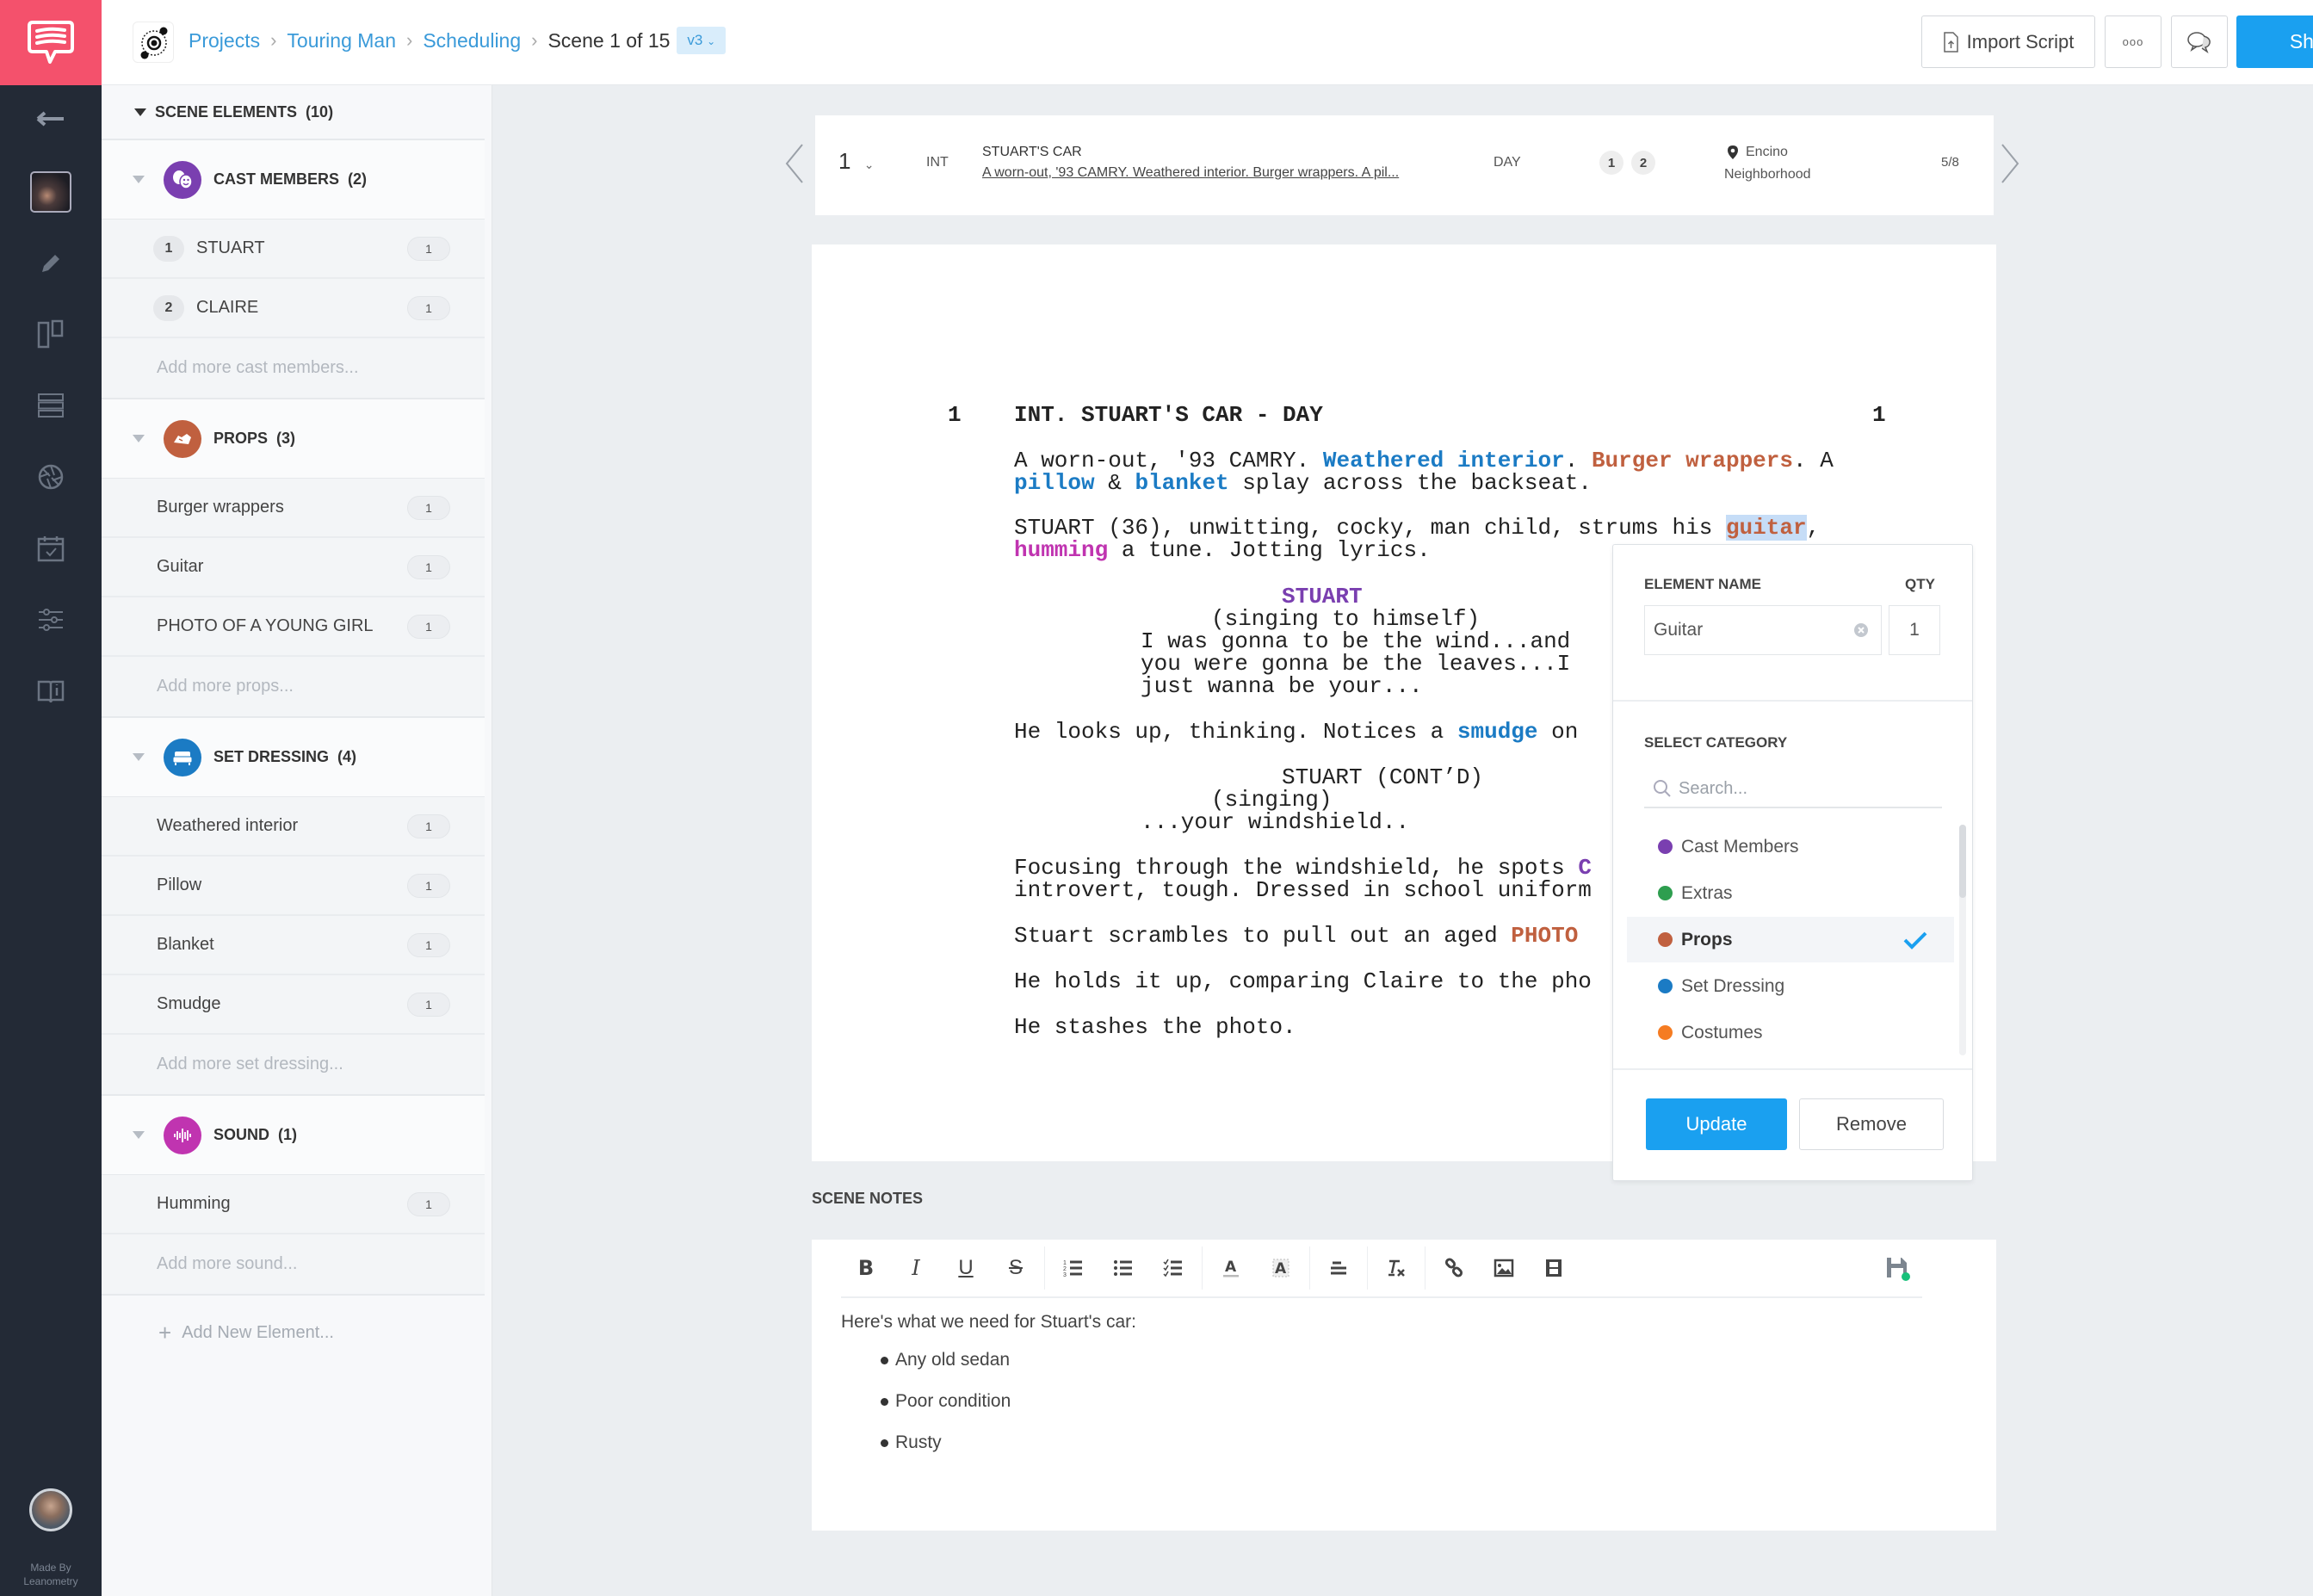 The height and width of the screenshot is (1596, 2313). What do you see at coordinates (1222, 550) in the screenshot?
I see `action-line: humming a tune. Jotting lyrics.` at bounding box center [1222, 550].